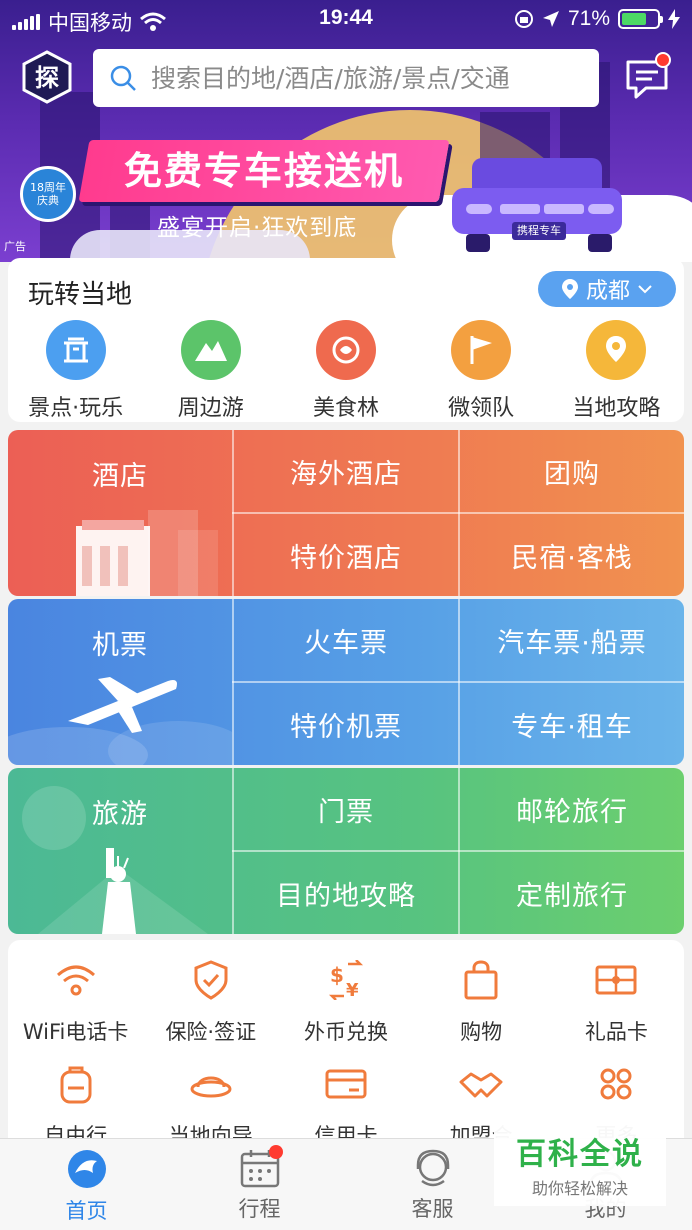  I want to click on airplane-icon, so click(120, 721).